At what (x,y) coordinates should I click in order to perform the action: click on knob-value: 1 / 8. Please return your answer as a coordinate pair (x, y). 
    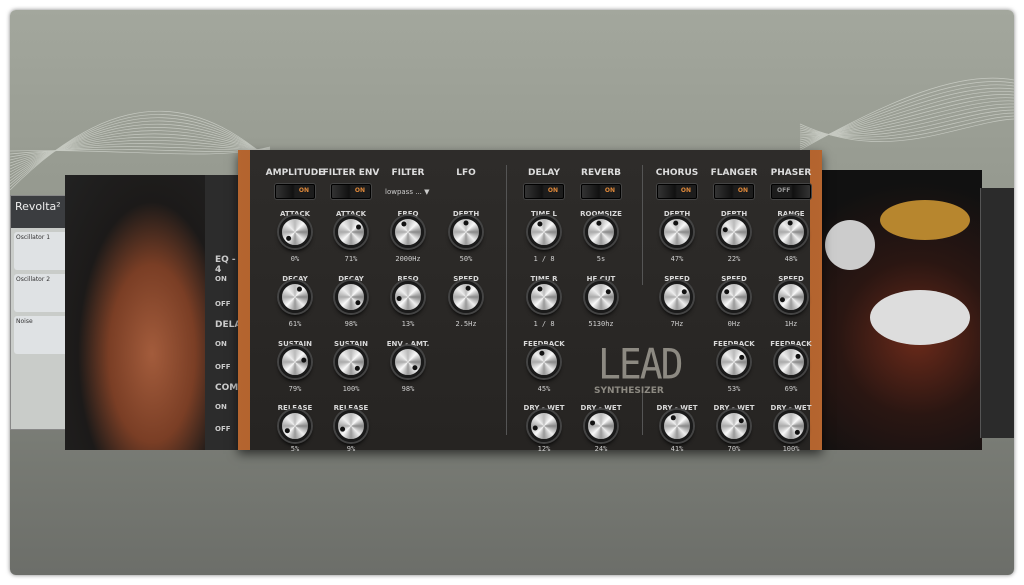
    Looking at the image, I should click on (544, 324).